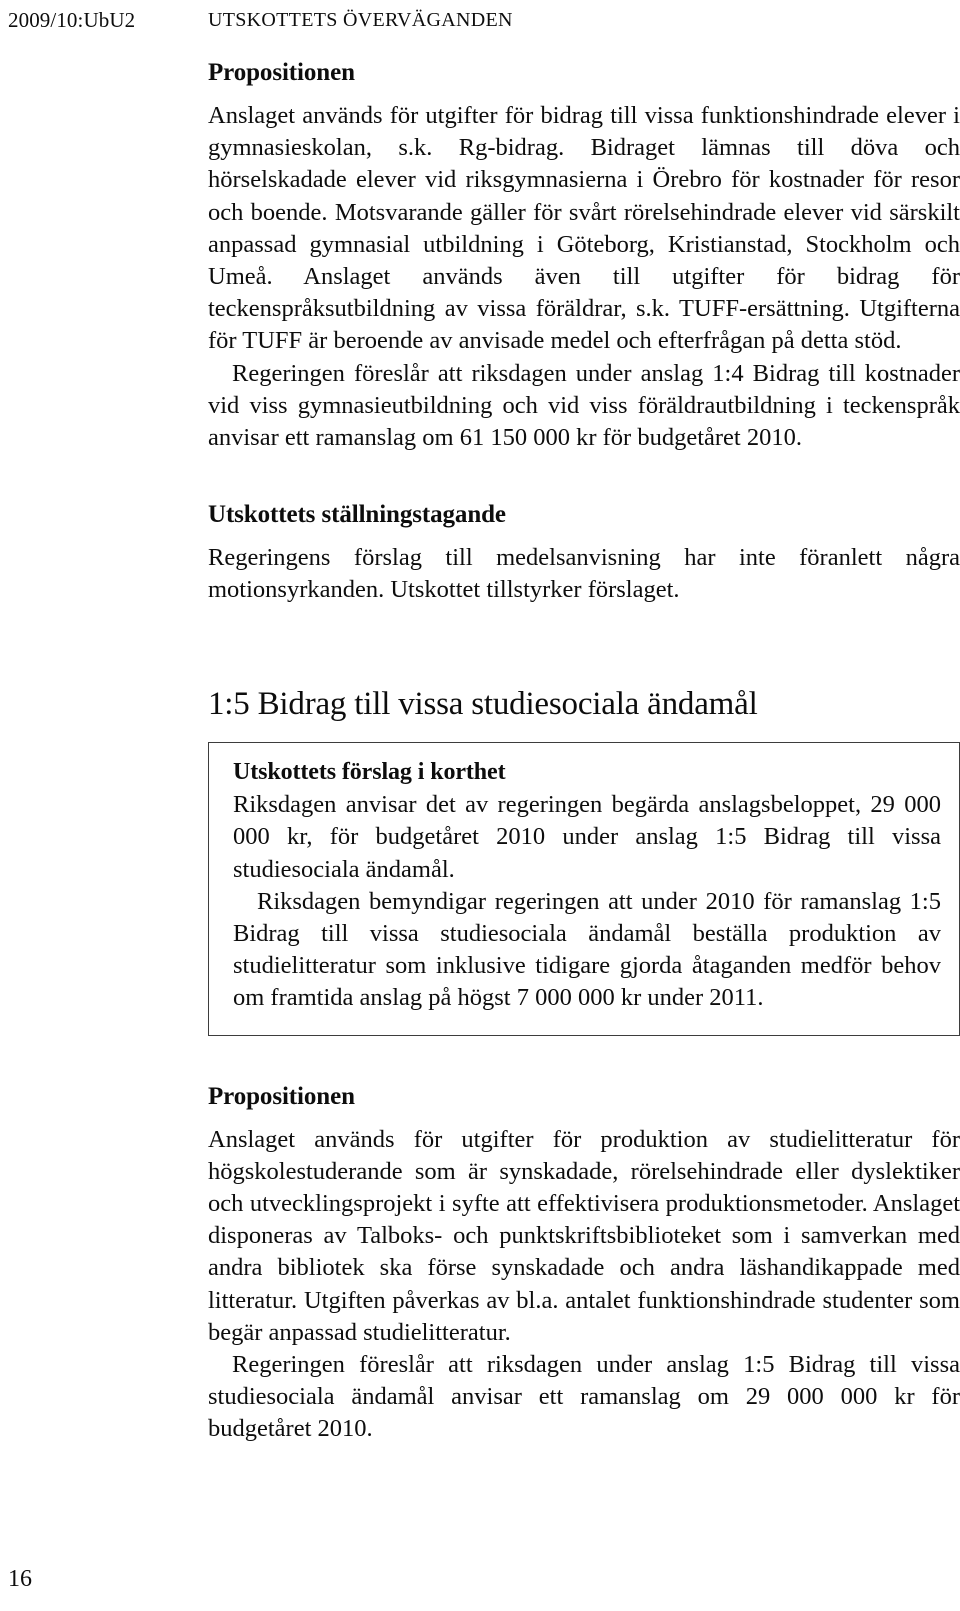 The height and width of the screenshot is (1611, 960). I want to click on page-number: 16, so click(20, 1579).